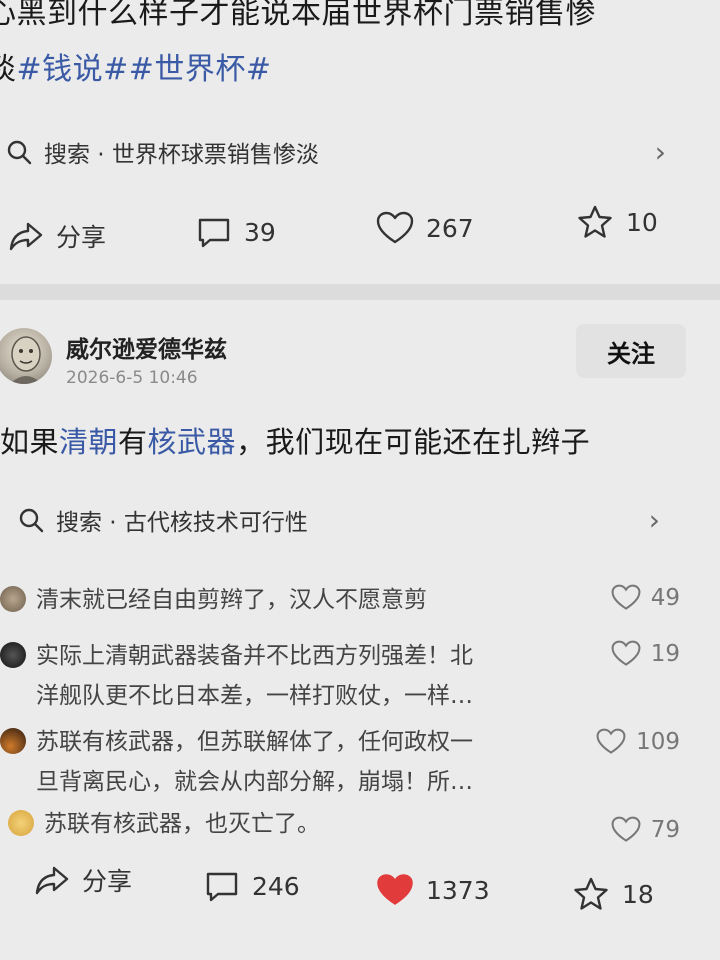 The image size is (720, 960). I want to click on comment-likes-count: 109, so click(658, 741).